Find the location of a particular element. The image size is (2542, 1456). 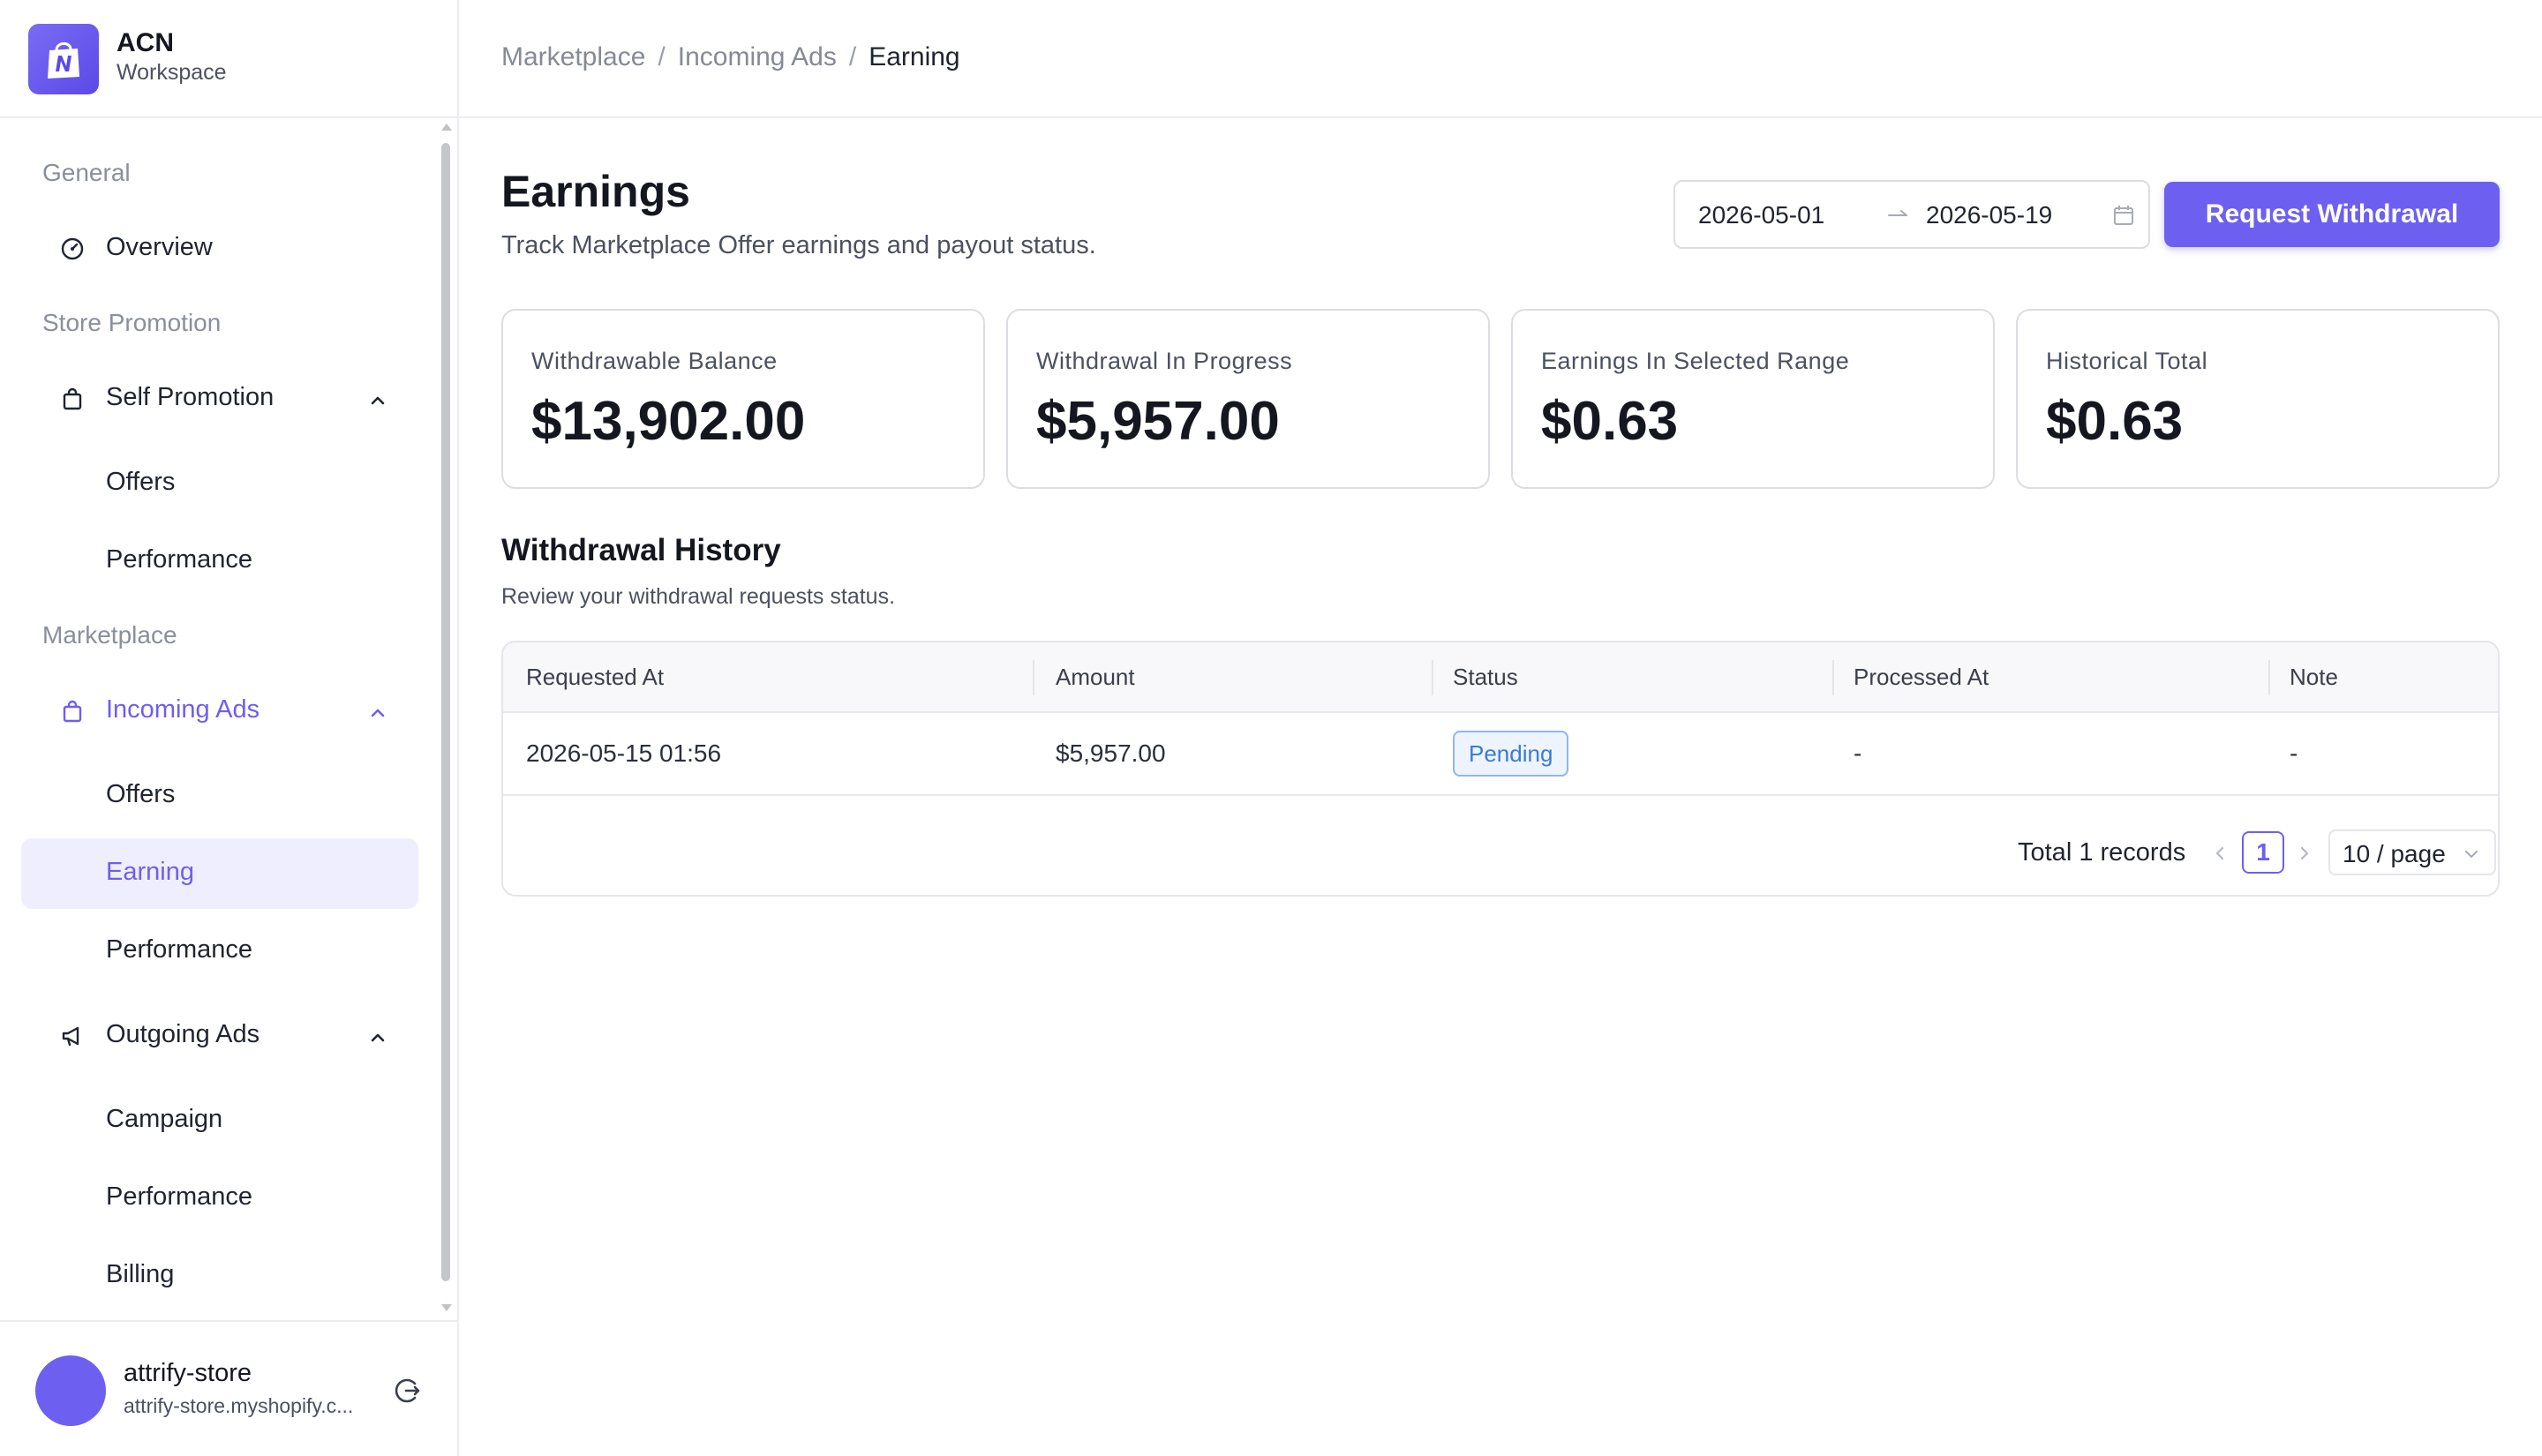

breadcrumb-marketplace: Marketplace is located at coordinates (573, 57).